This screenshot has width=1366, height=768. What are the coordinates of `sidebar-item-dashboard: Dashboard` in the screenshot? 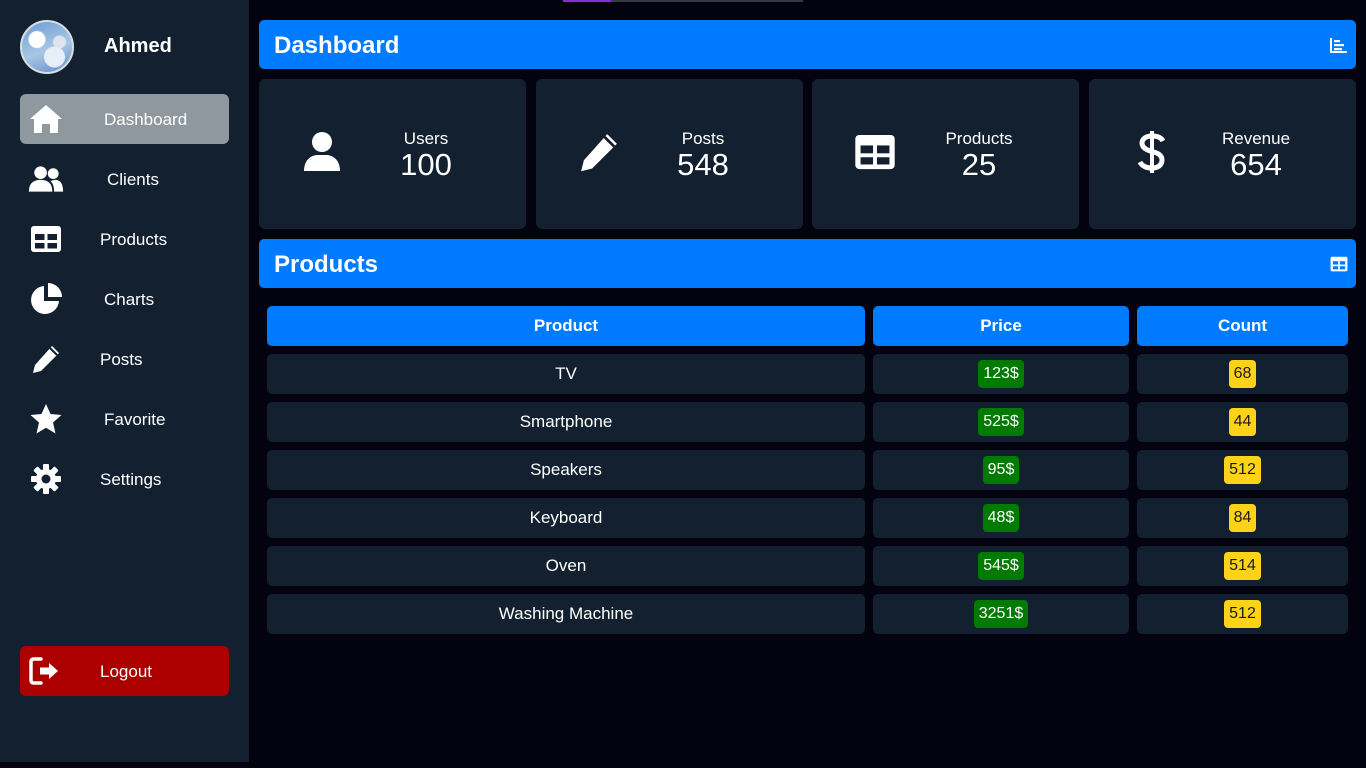 It's located at (124, 119).